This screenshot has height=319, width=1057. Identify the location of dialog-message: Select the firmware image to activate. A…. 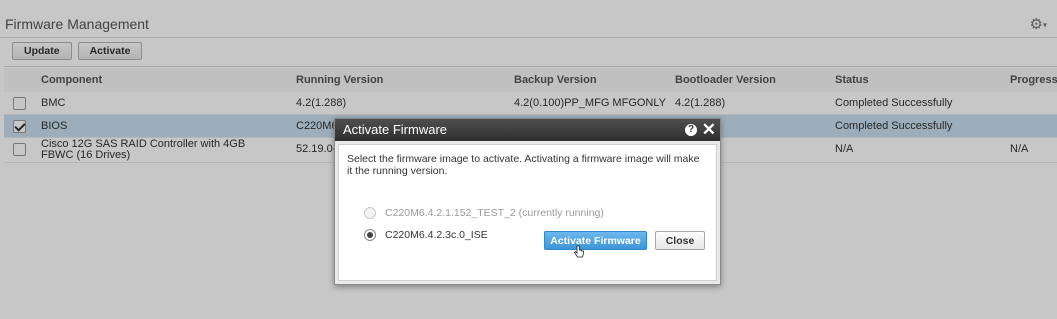
(523, 165).